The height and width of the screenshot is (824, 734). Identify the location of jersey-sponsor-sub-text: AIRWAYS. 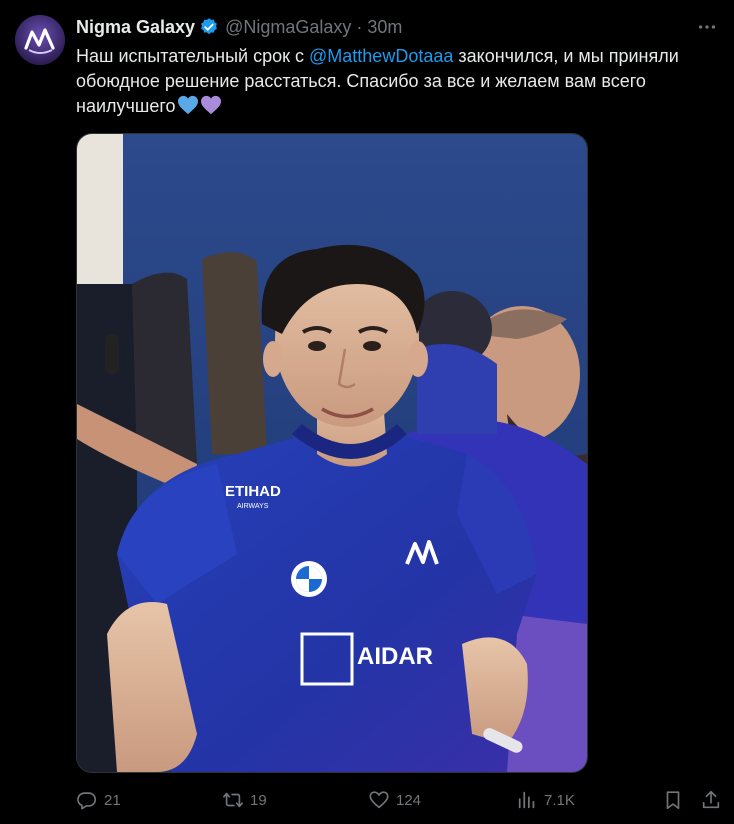
(253, 506).